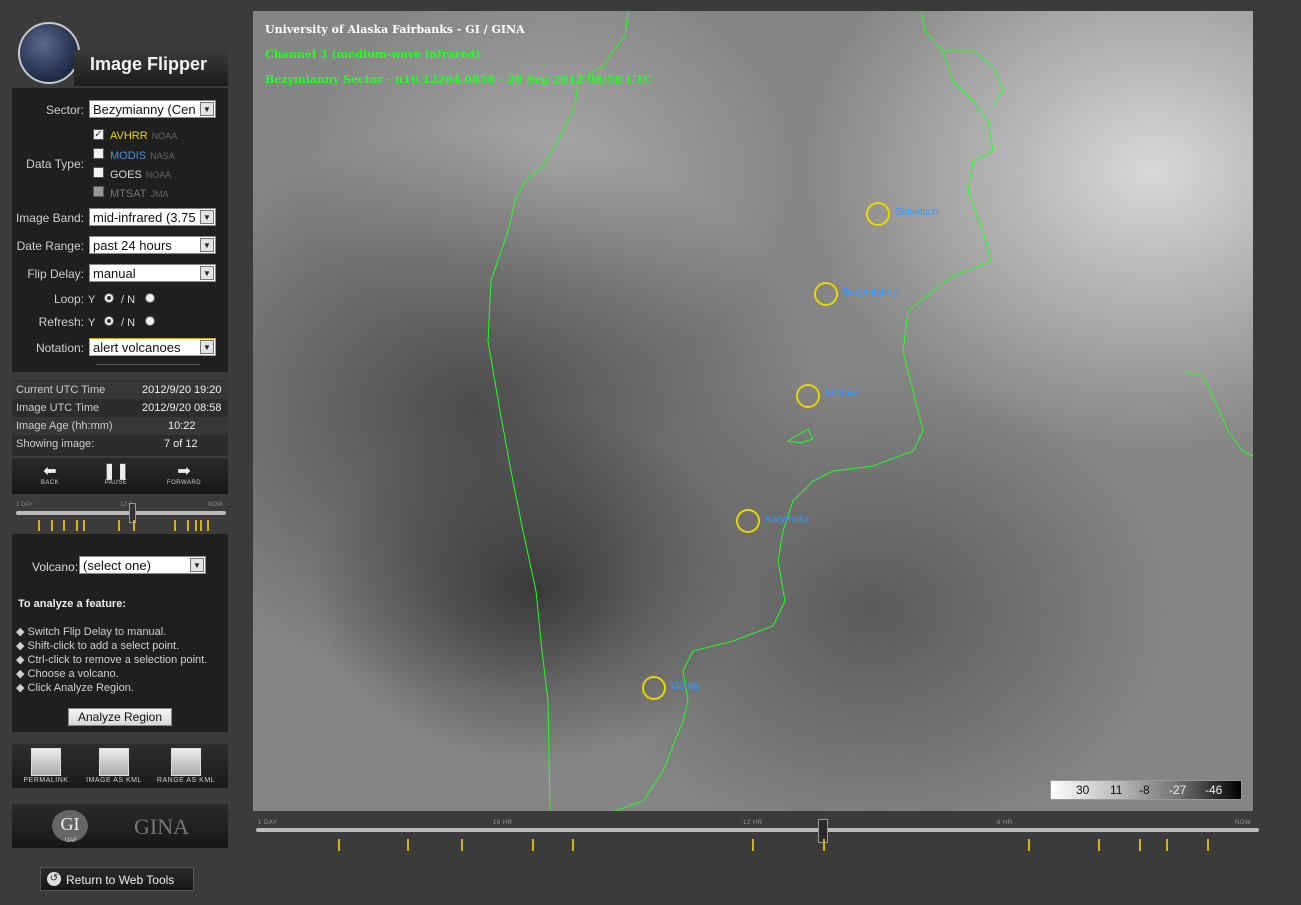 This screenshot has height=905, width=1301. What do you see at coordinates (120, 880) in the screenshot?
I see `return-label: Return to Web Tools` at bounding box center [120, 880].